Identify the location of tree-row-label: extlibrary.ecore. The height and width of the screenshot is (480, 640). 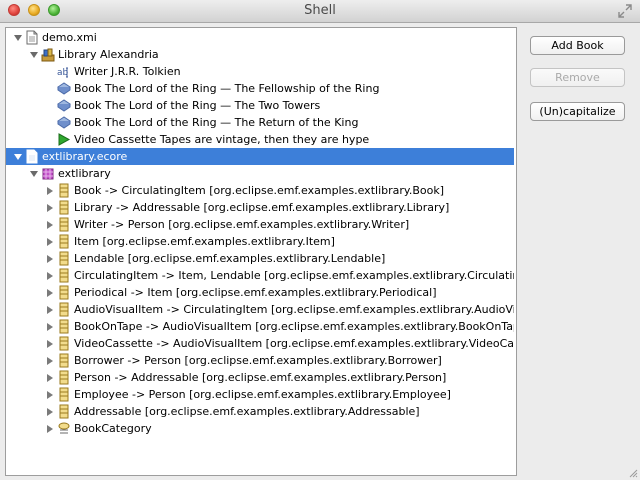
(85, 156).